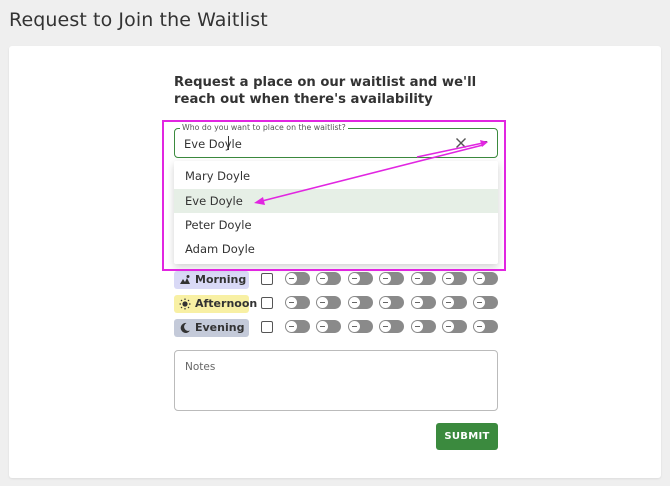 This screenshot has height=486, width=670. What do you see at coordinates (220, 327) in the screenshot?
I see `slot-evening-label: Evening` at bounding box center [220, 327].